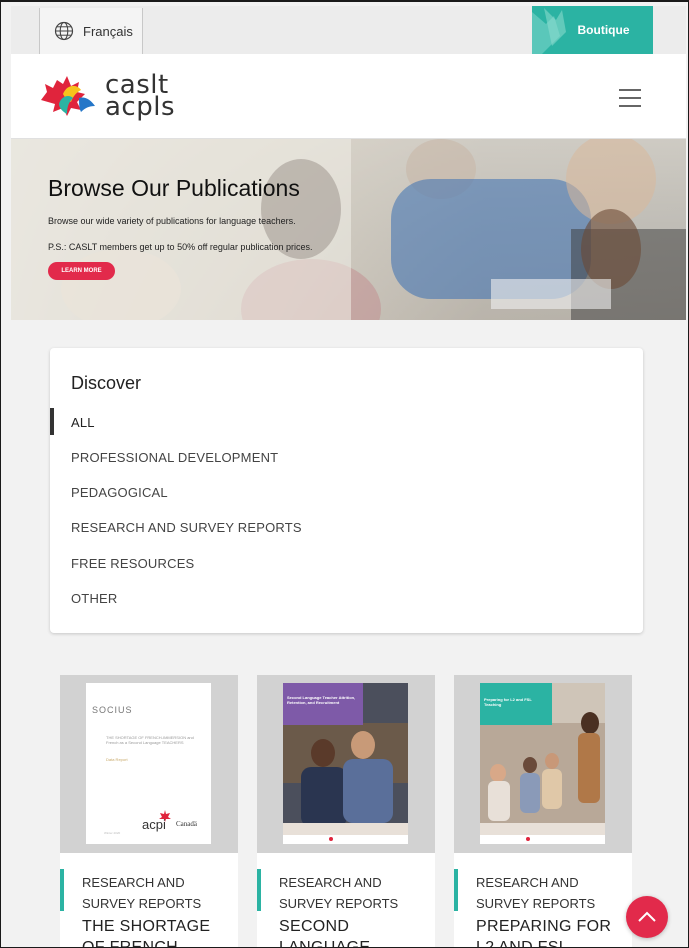 The height and width of the screenshot is (948, 689). I want to click on chevron-up-icon, so click(647, 916).